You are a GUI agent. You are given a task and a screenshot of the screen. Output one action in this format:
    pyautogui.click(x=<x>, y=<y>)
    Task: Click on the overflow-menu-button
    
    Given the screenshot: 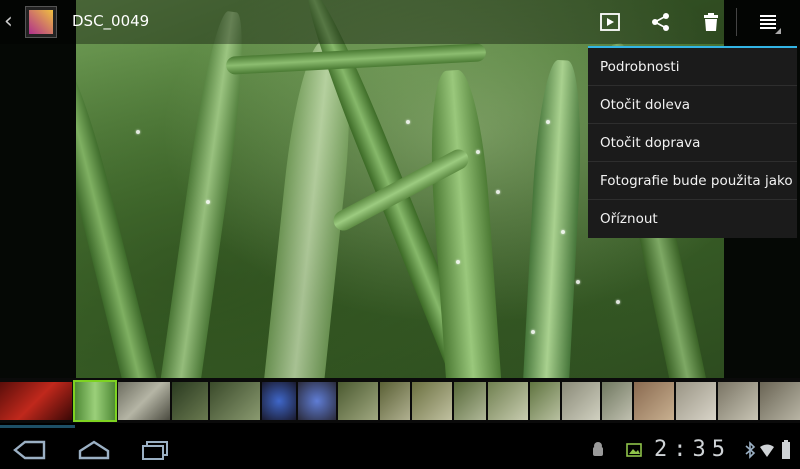 What is the action you would take?
    pyautogui.click(x=769, y=22)
    